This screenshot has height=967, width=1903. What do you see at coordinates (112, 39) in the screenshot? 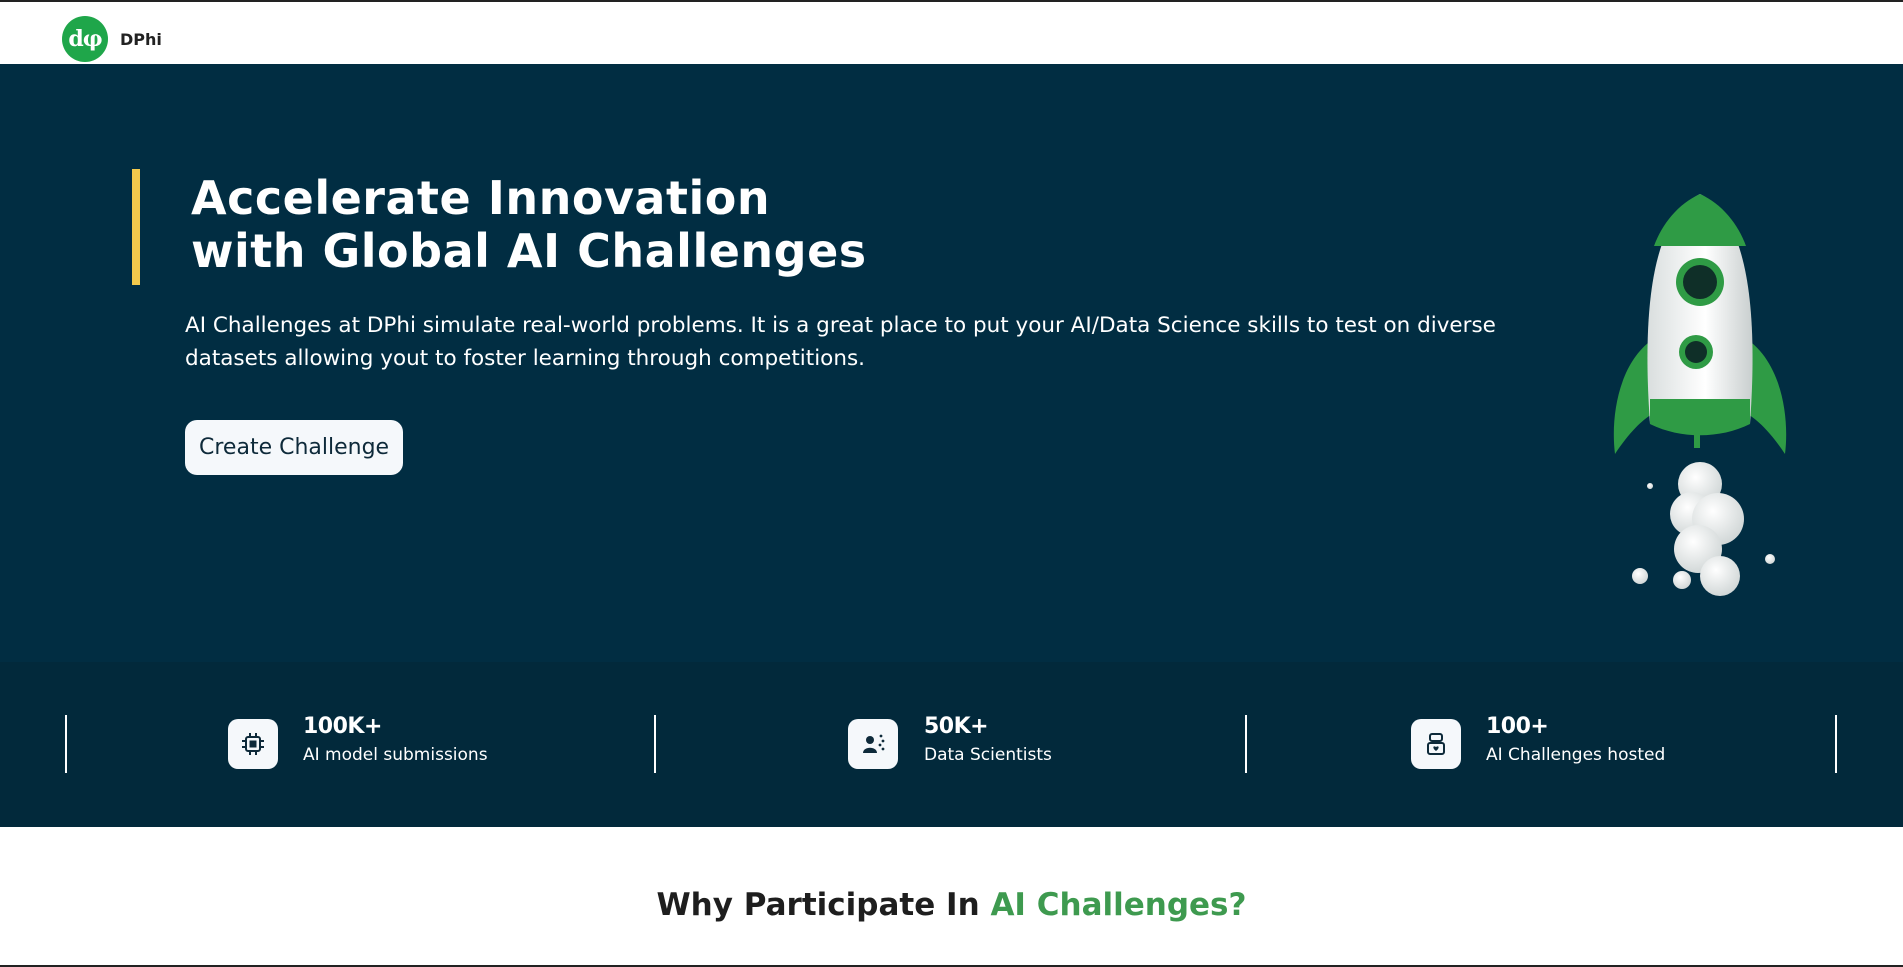
I see `dphi-logo: dφ DPhi` at bounding box center [112, 39].